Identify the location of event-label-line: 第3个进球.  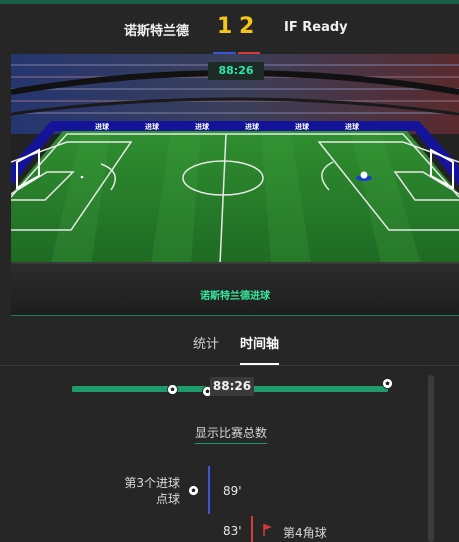
(152, 483).